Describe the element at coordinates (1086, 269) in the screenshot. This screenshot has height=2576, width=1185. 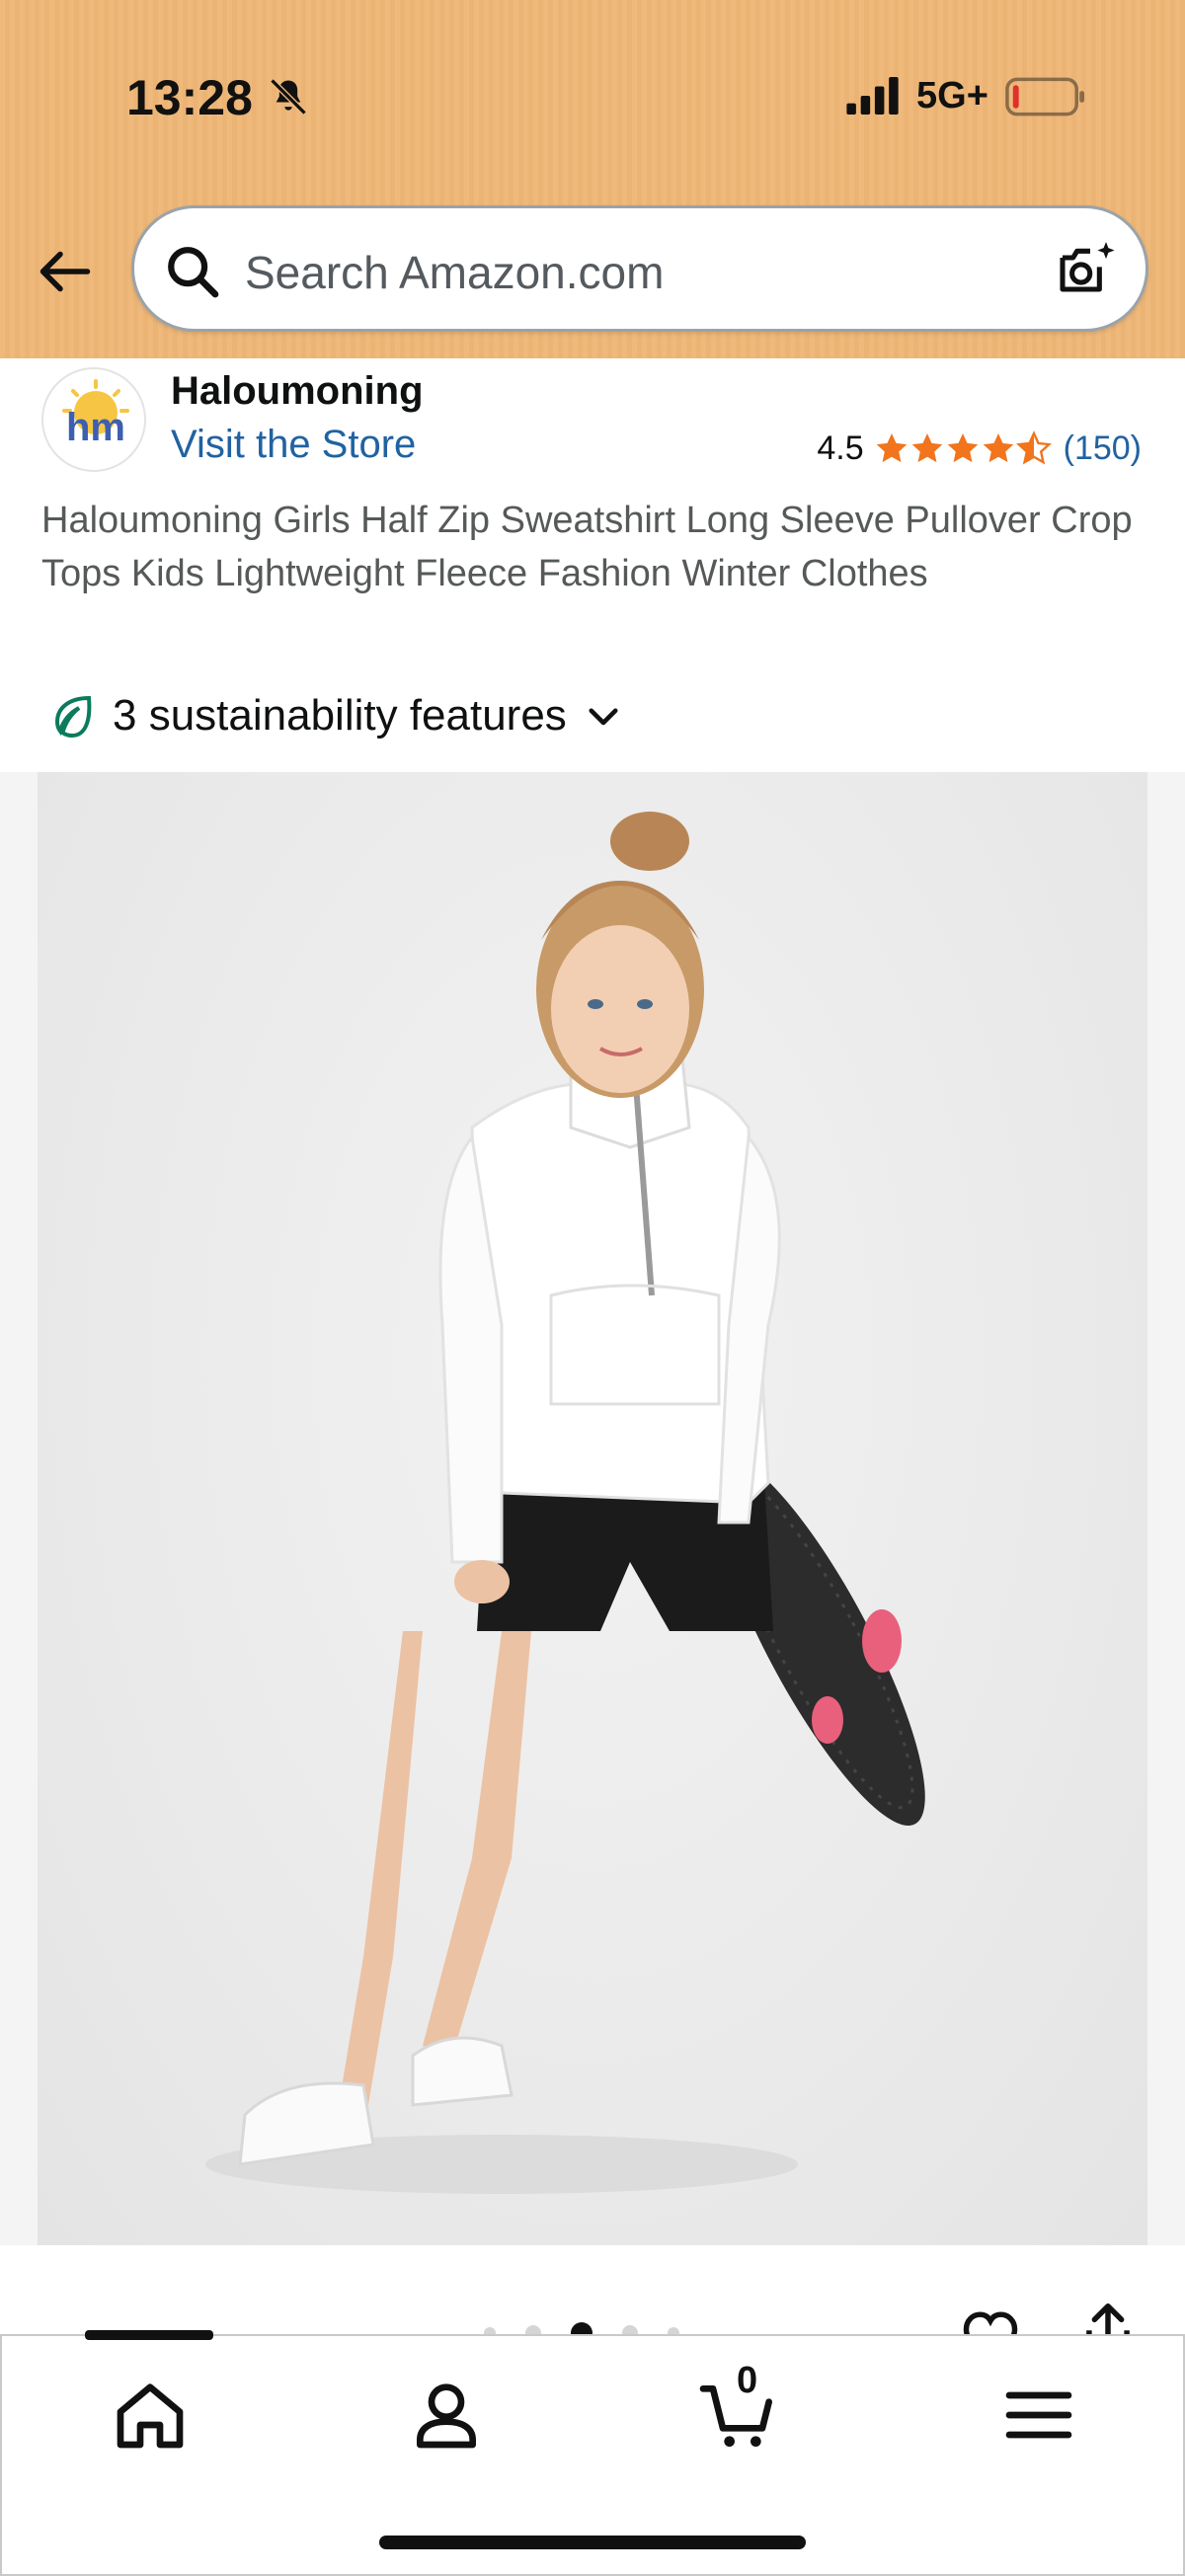
I see `camera-search-icon` at that location.